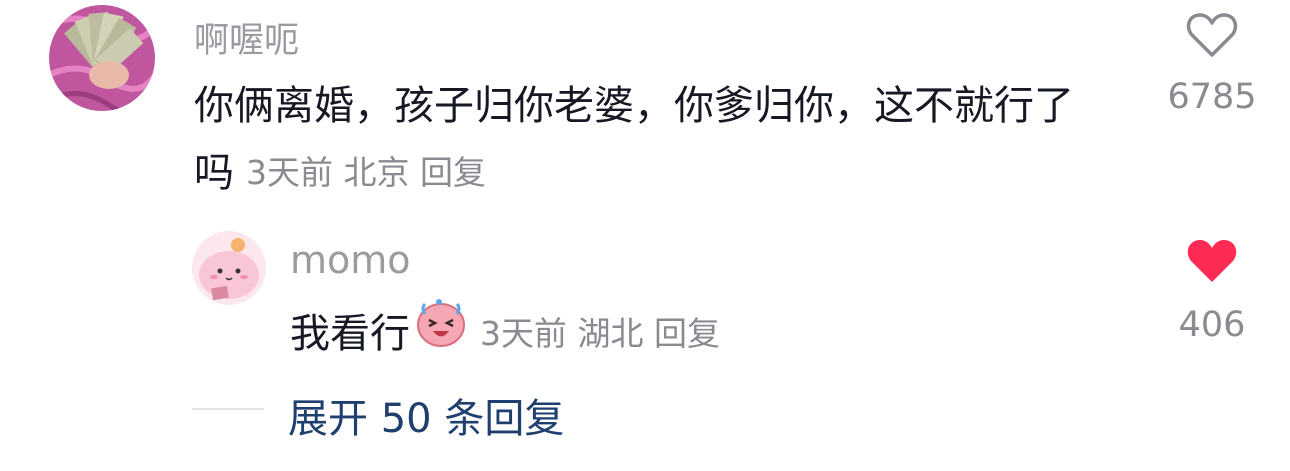 This screenshot has height=471, width=1290. Describe the element at coordinates (350, 334) in the screenshot. I see `comment-text: 我看行` at that location.